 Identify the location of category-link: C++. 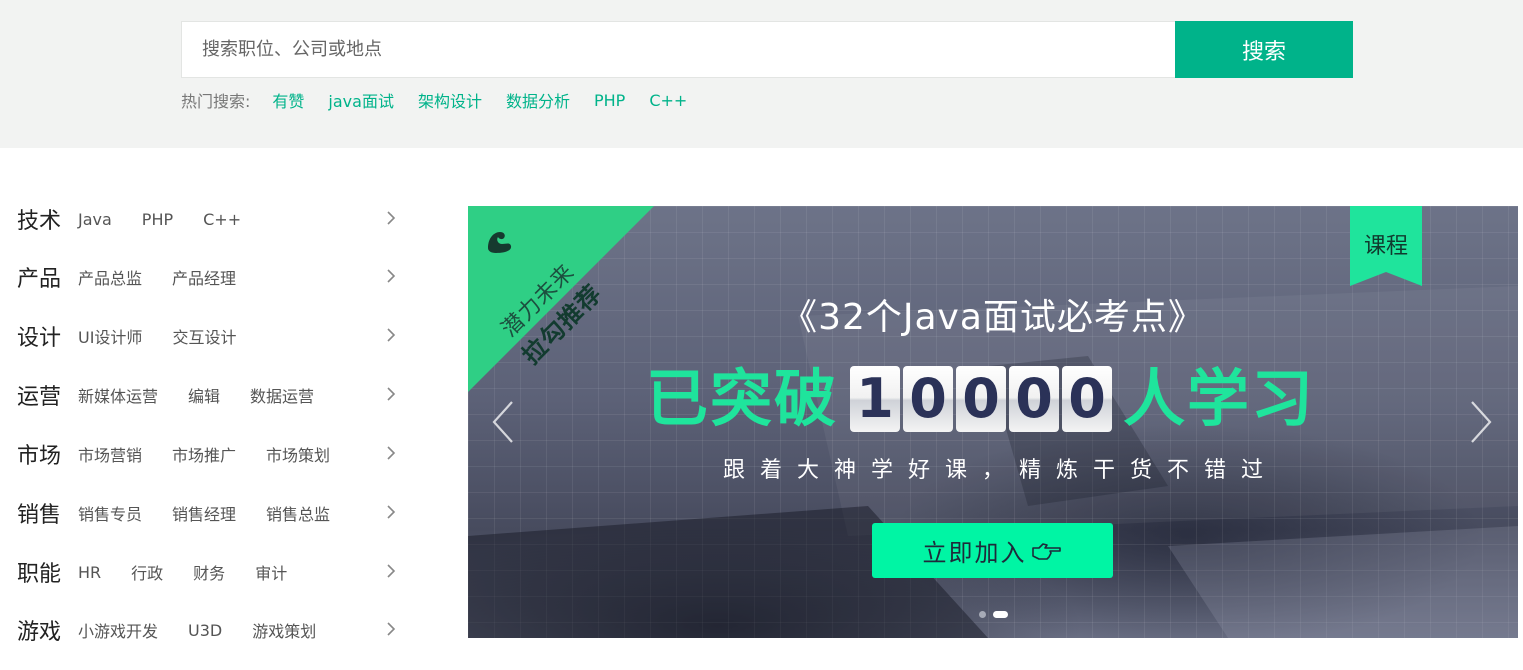
(222, 219).